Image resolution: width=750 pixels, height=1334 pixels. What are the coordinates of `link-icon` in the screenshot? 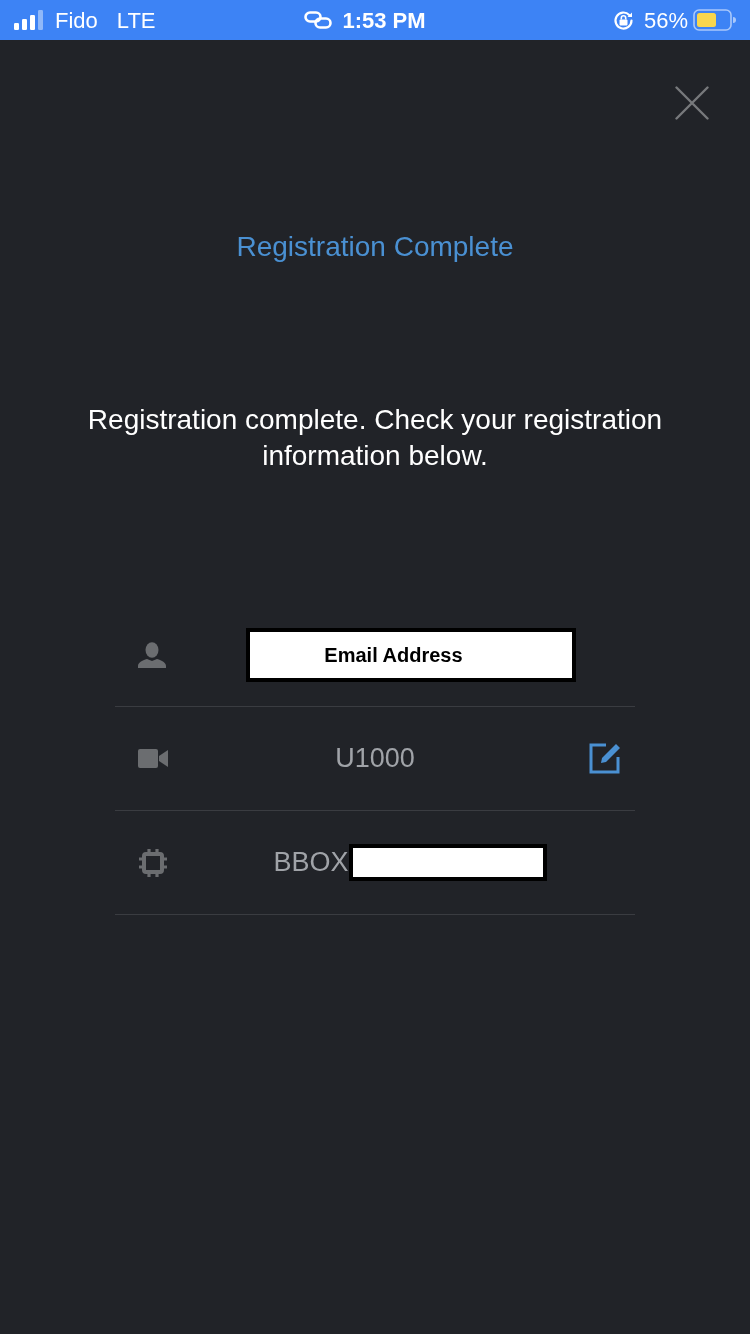 It's located at (318, 20).